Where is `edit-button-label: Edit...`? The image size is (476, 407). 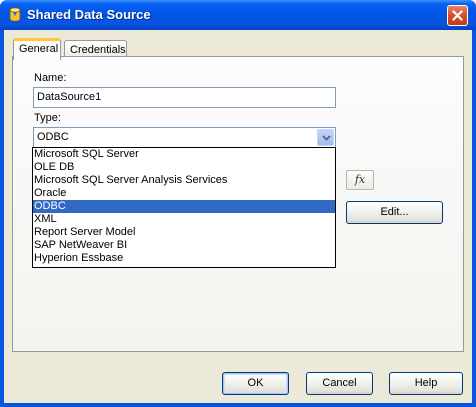
edit-button-label: Edit... is located at coordinates (394, 212).